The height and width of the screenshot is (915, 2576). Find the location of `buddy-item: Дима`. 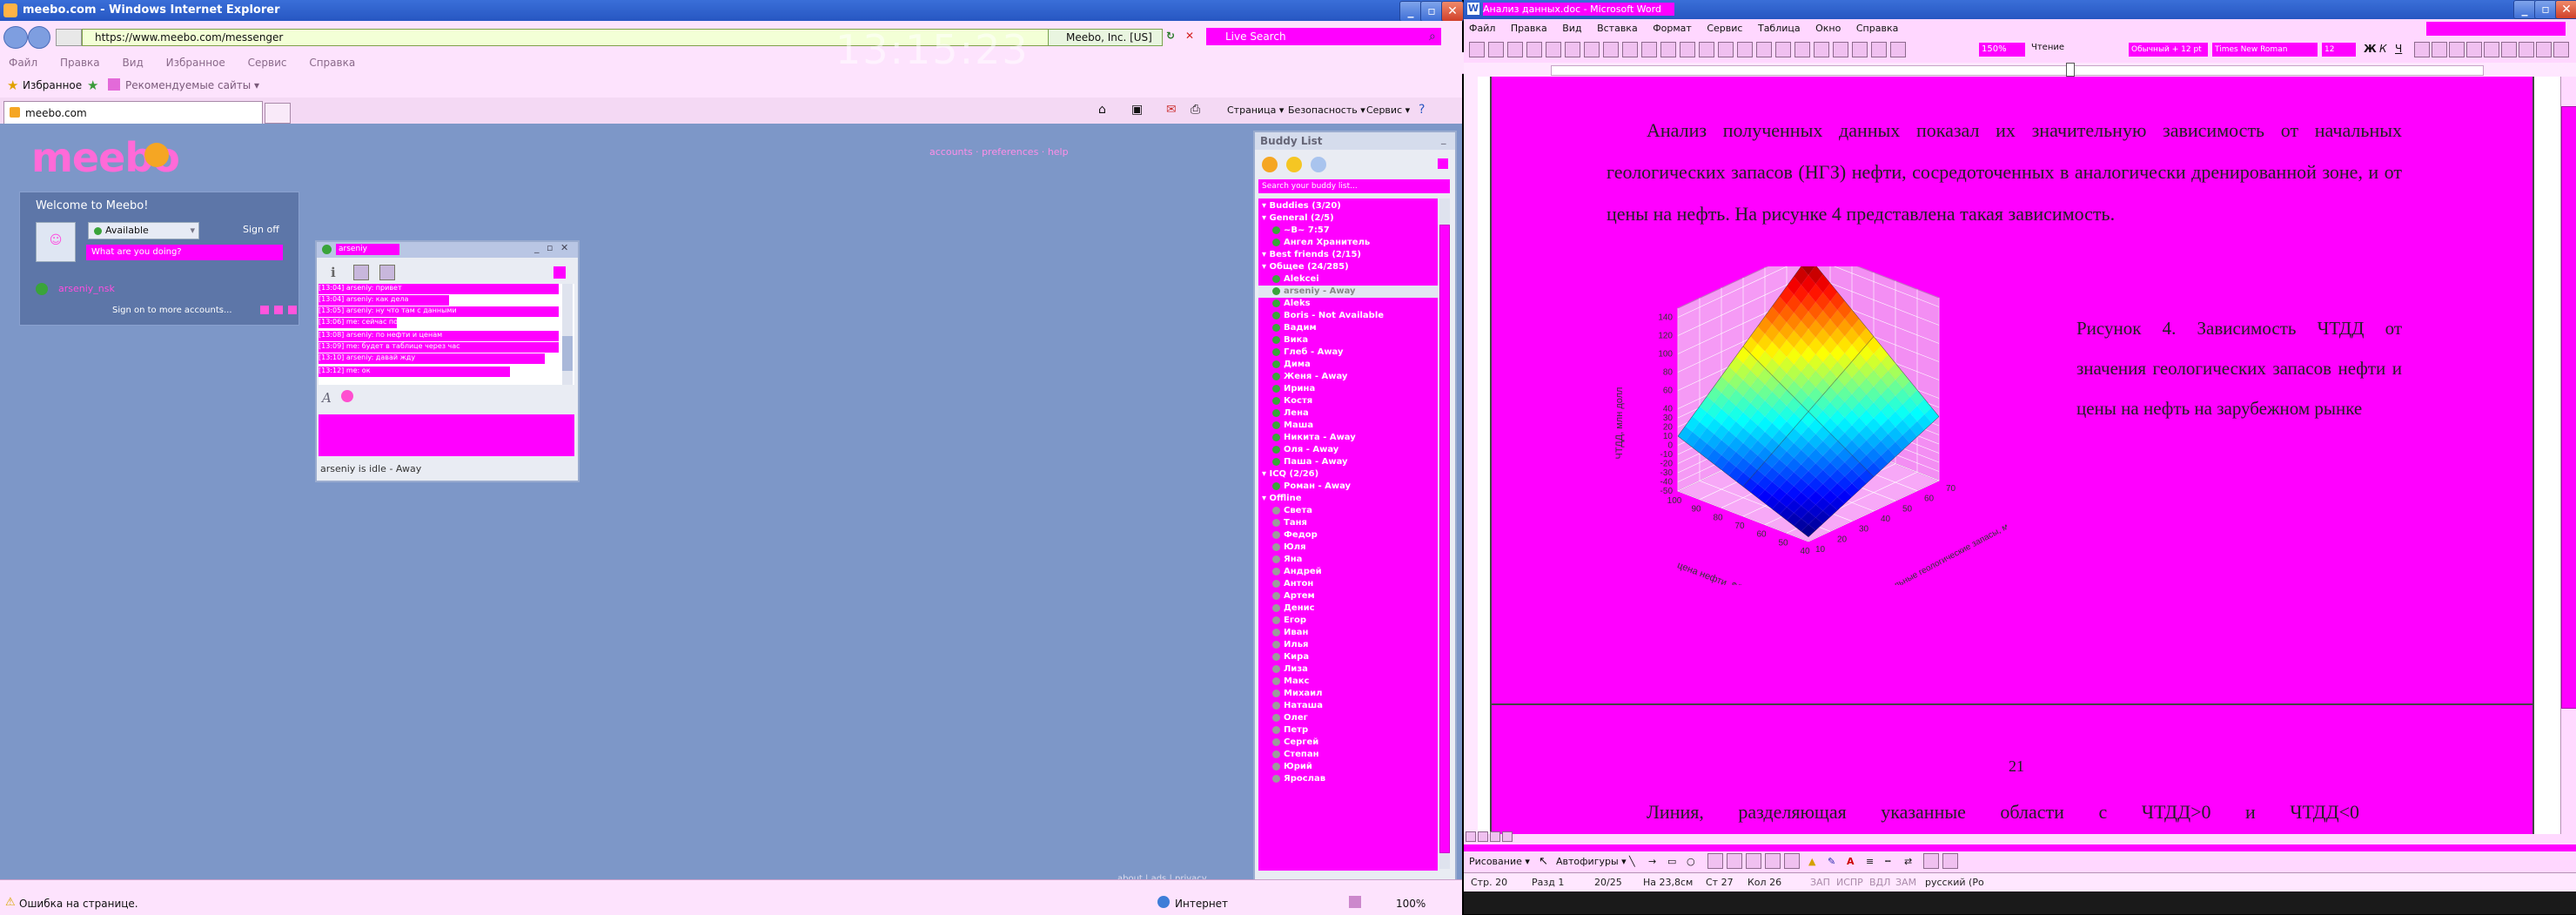

buddy-item: Дима is located at coordinates (1348, 365).